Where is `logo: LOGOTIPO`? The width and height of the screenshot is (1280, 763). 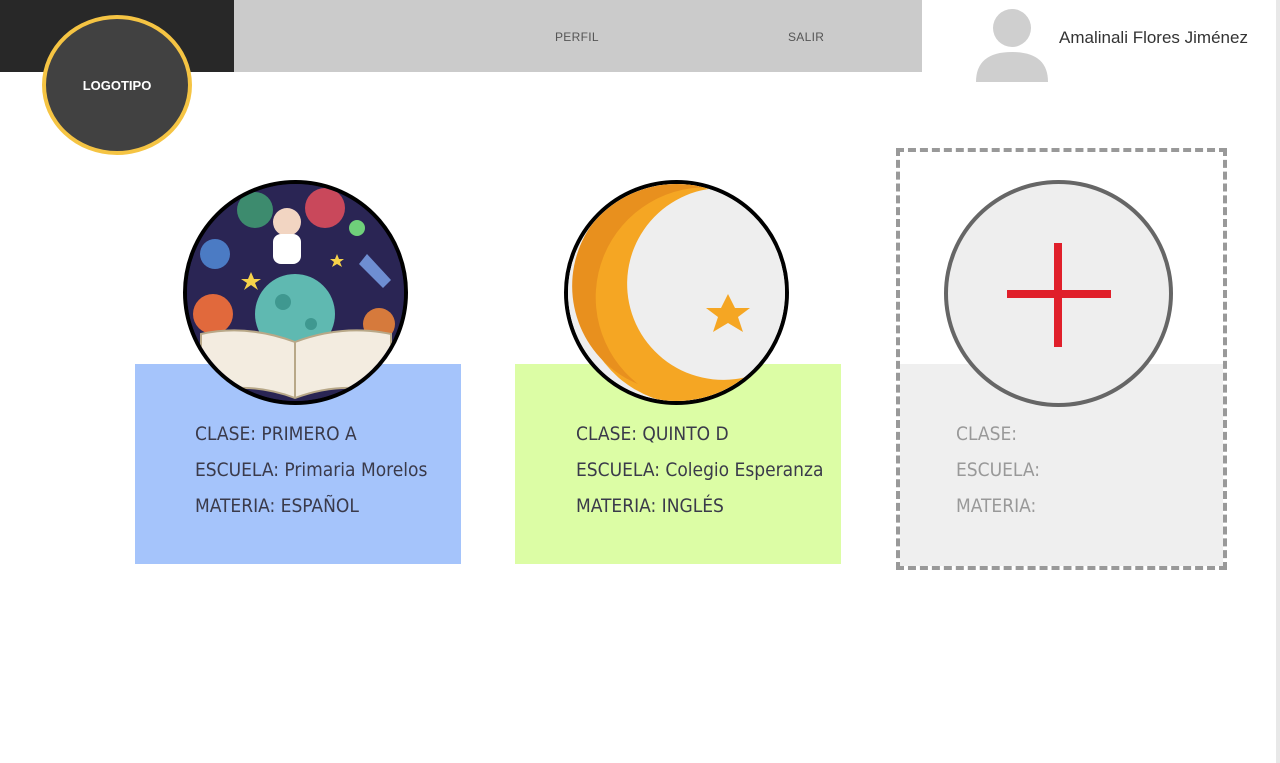 logo: LOGOTIPO is located at coordinates (117, 85).